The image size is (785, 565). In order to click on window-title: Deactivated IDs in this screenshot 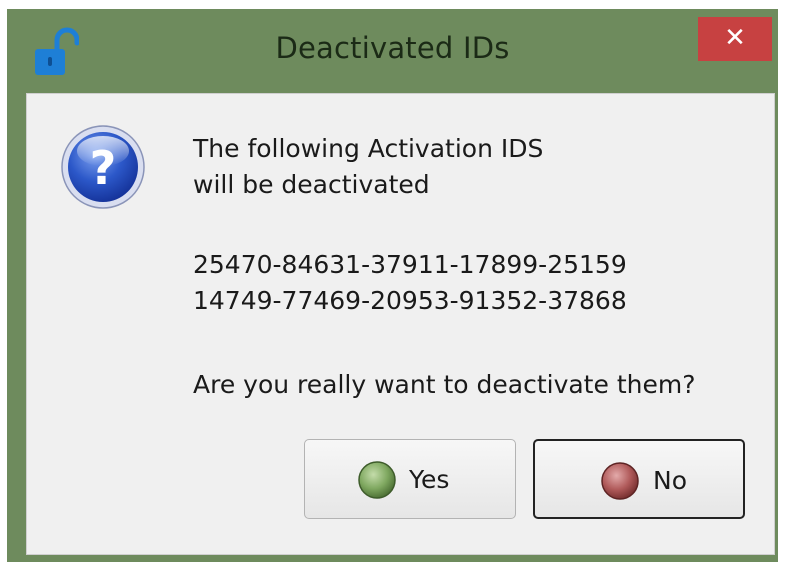, I will do `click(392, 48)`.